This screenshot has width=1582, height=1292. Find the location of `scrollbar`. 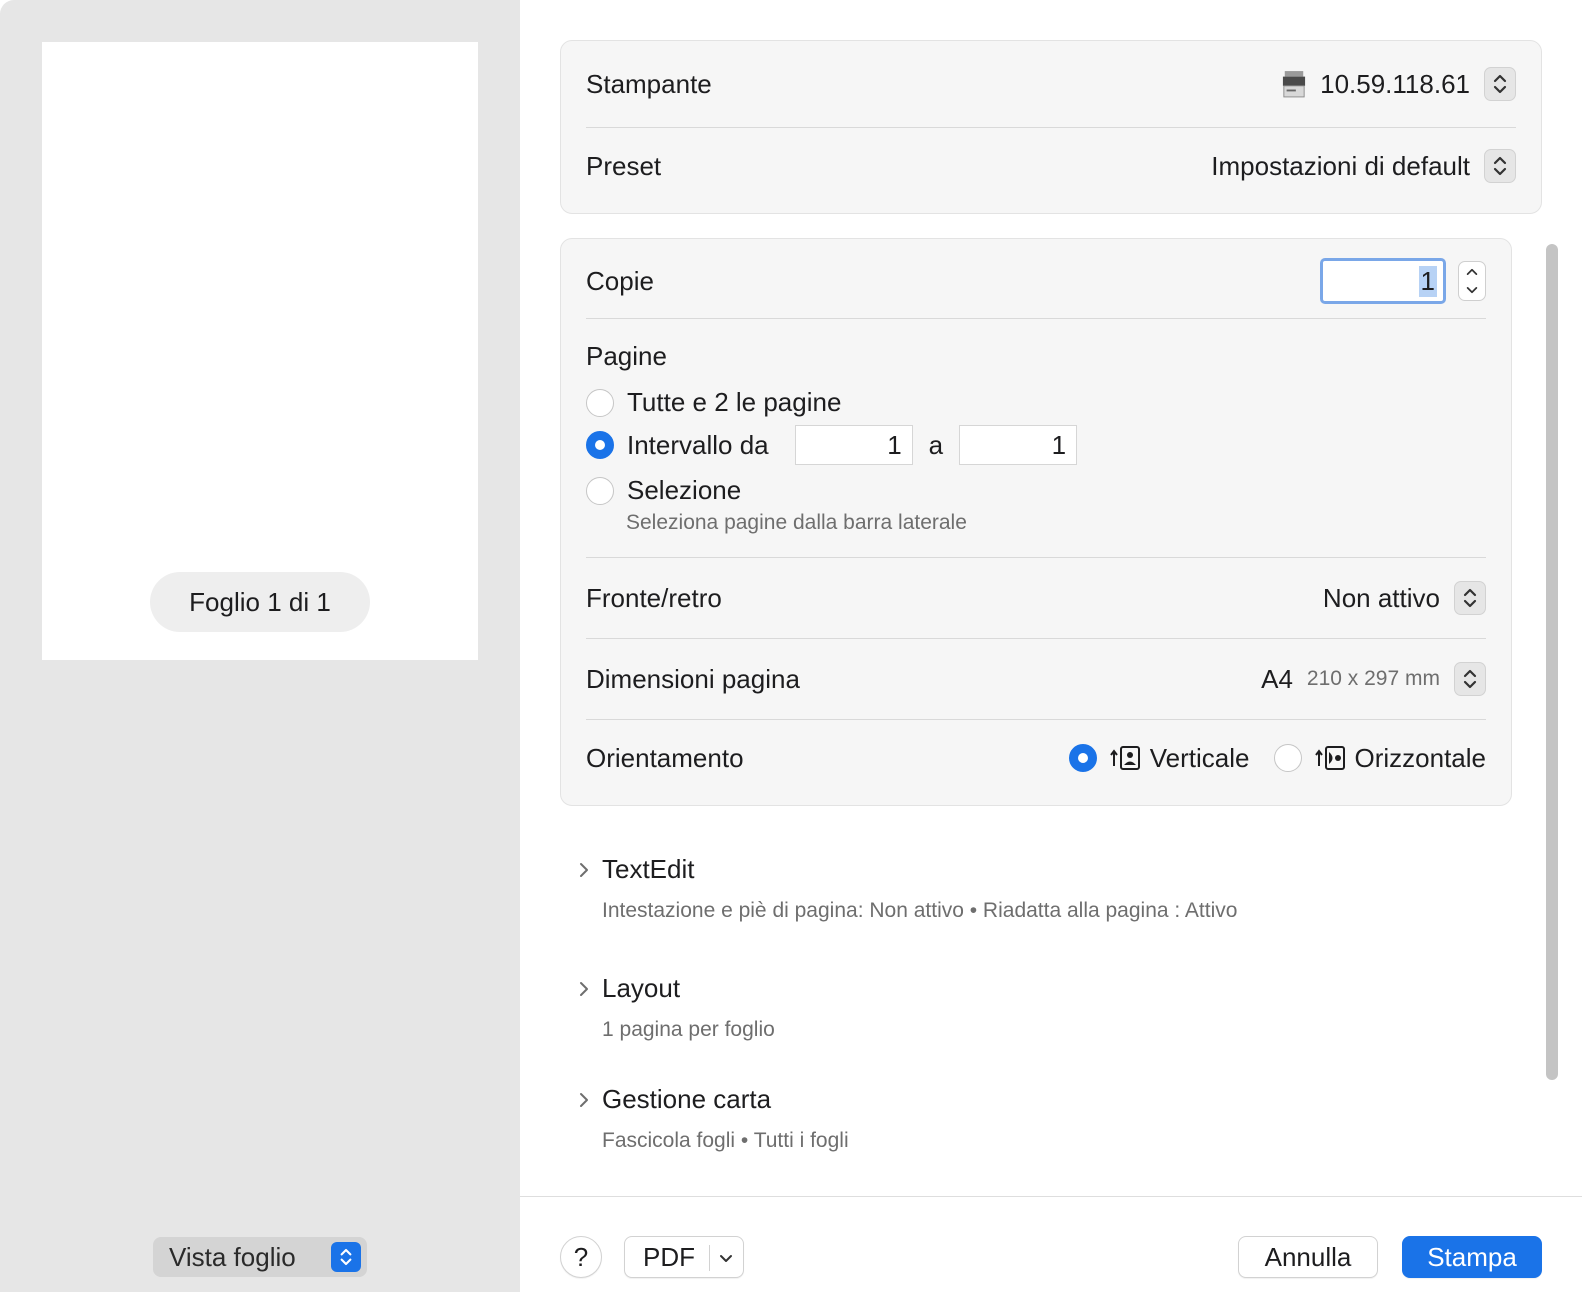

scrollbar is located at coordinates (1549, 714).